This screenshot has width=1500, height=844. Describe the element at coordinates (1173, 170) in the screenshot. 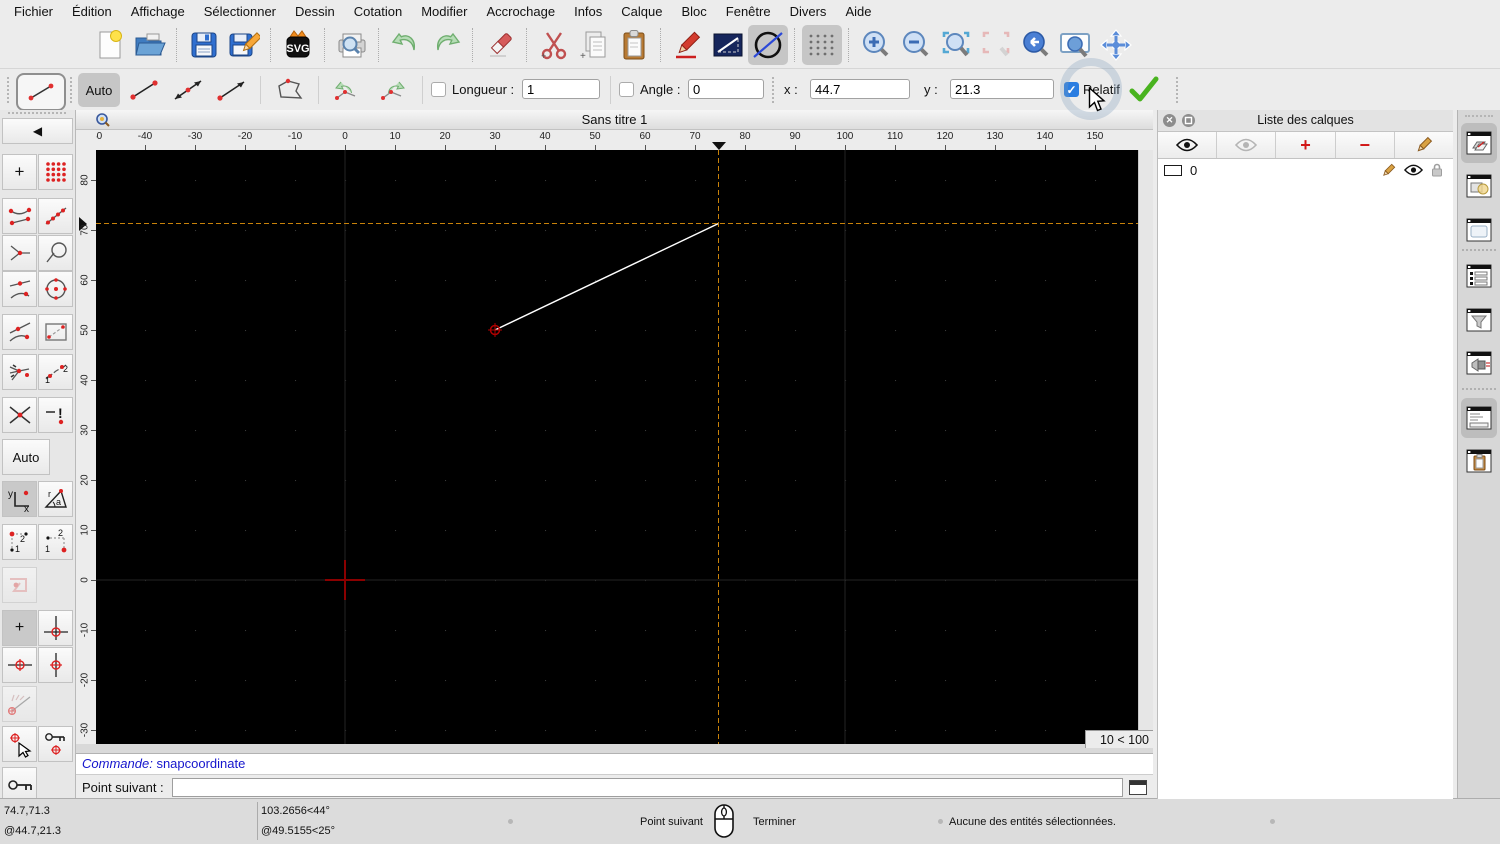

I see `layer-color-swatch` at that location.